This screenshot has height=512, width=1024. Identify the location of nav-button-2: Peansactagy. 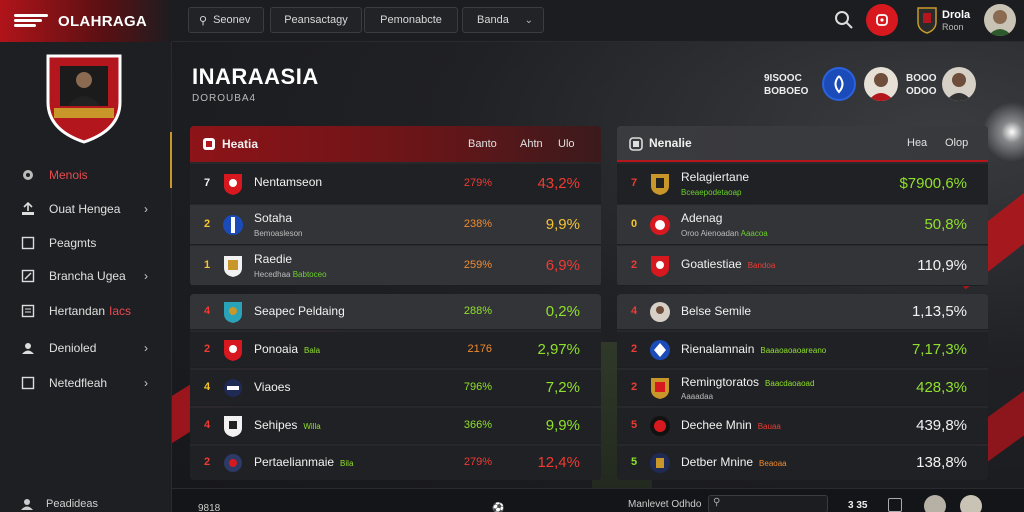
(316, 20).